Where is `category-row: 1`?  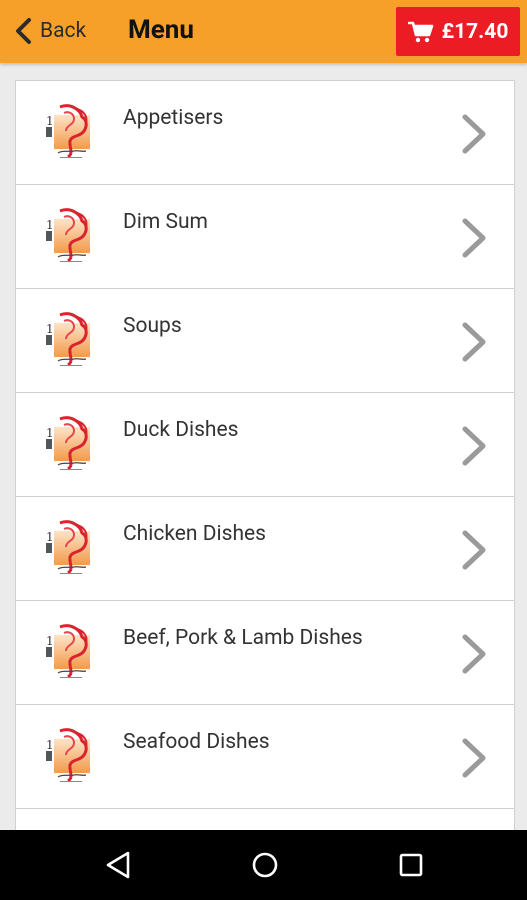 category-row: 1 is located at coordinates (265, 820).